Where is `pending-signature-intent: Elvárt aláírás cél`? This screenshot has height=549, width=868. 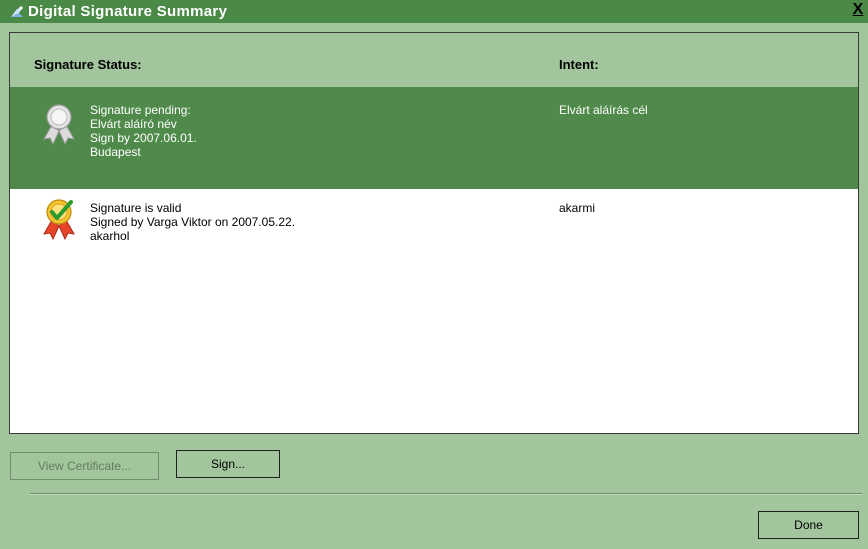 pending-signature-intent: Elvárt aláírás cél is located at coordinates (603, 110).